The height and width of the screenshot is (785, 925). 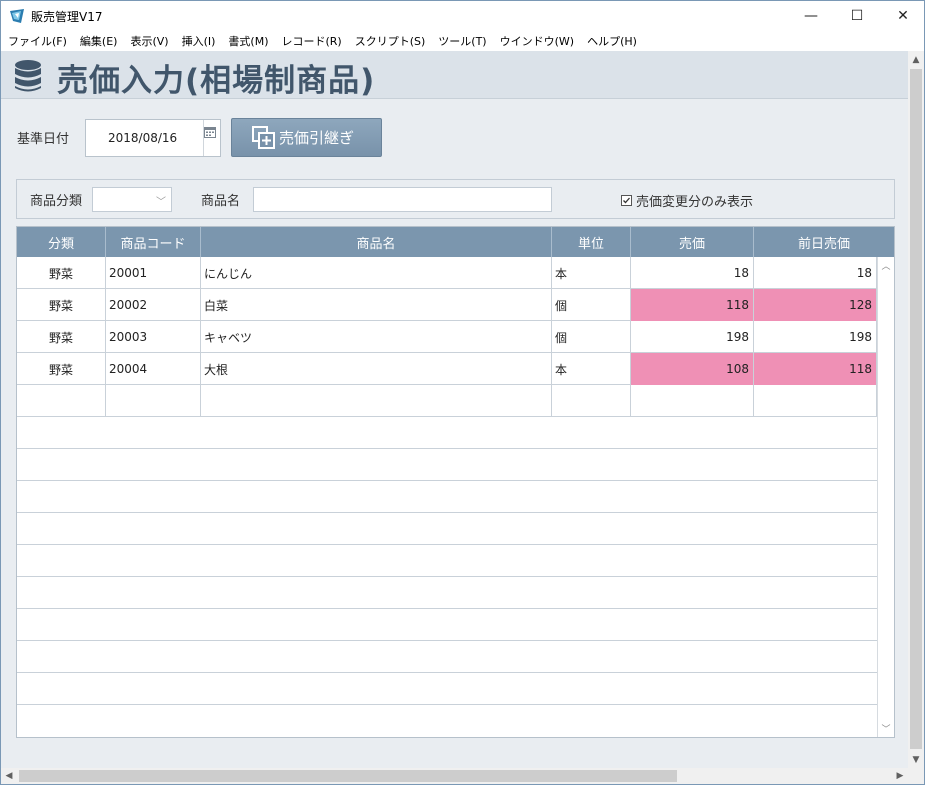 What do you see at coordinates (61, 401) in the screenshot?
I see `cell-category-new` at bounding box center [61, 401].